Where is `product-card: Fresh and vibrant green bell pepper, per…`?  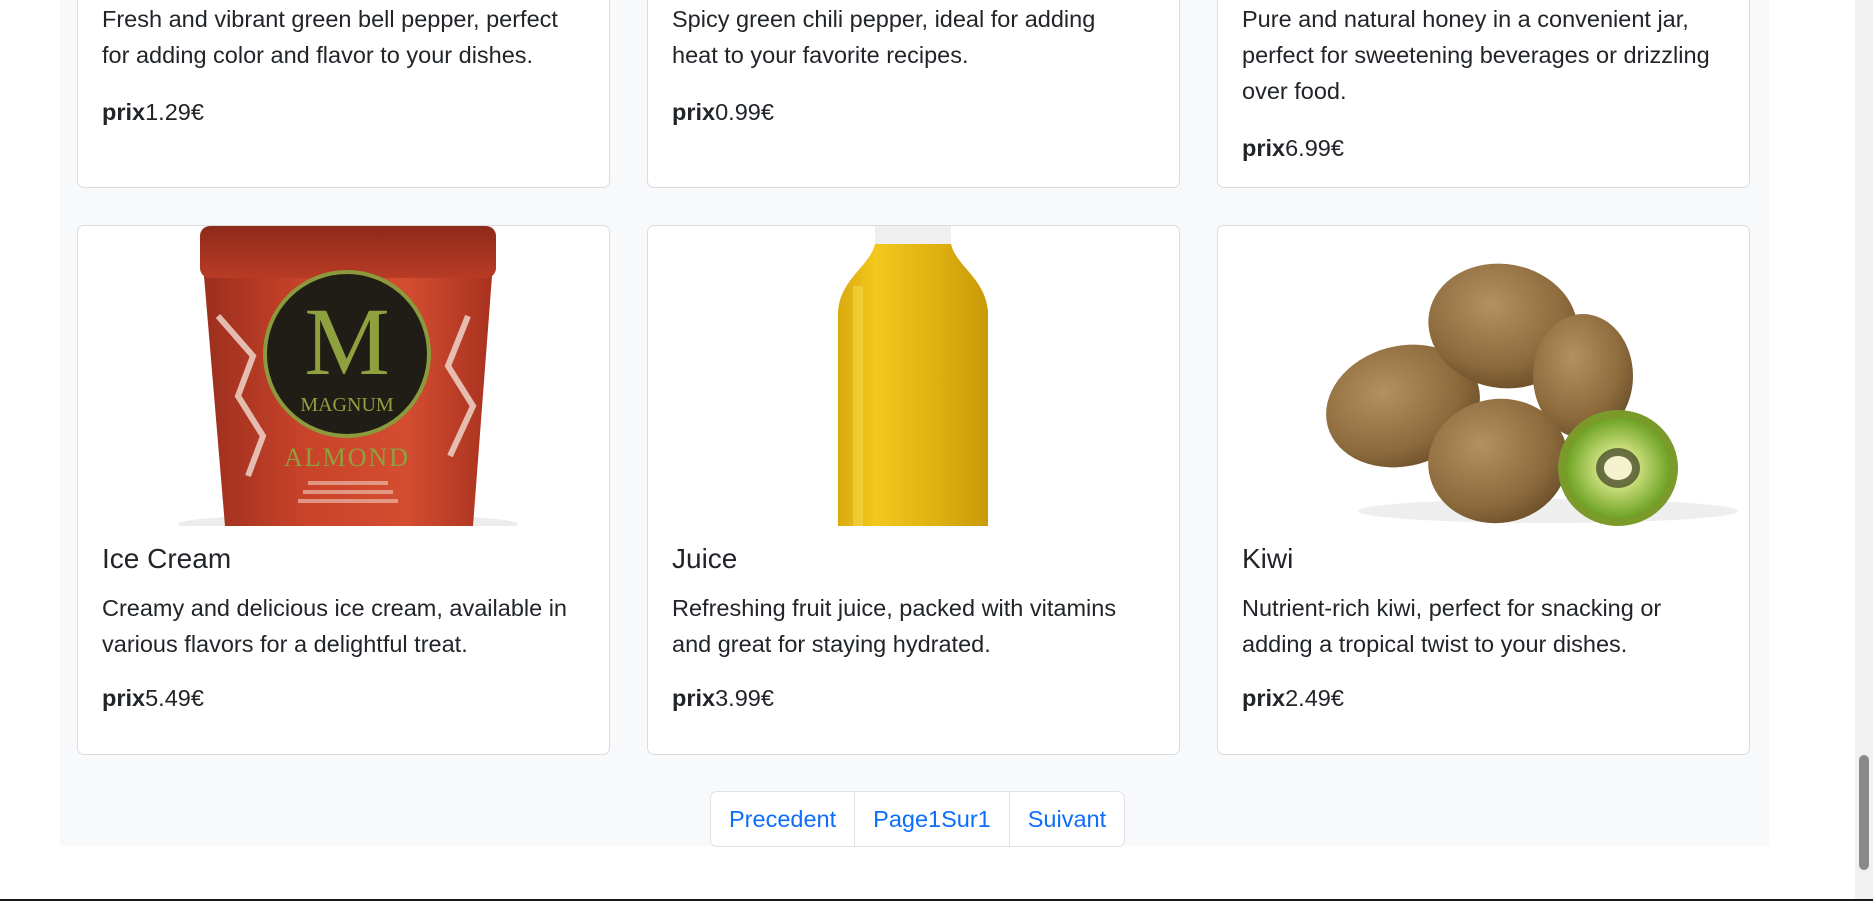
product-card: Fresh and vibrant green bell pepper, per… is located at coordinates (343, 94).